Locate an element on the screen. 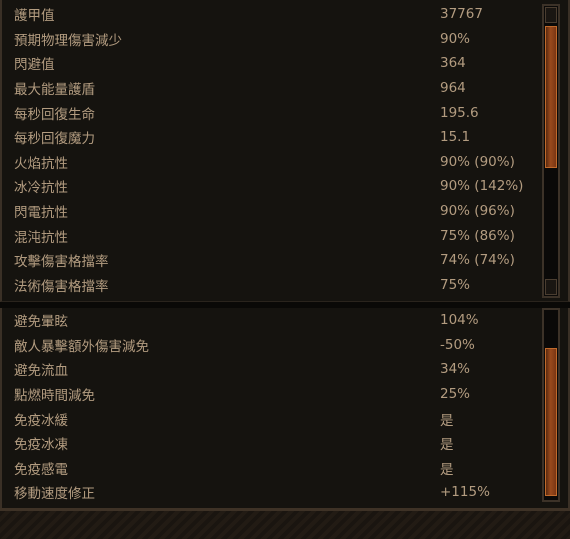 The width and height of the screenshot is (570, 539). scrollbar-bottom is located at coordinates (551, 405).